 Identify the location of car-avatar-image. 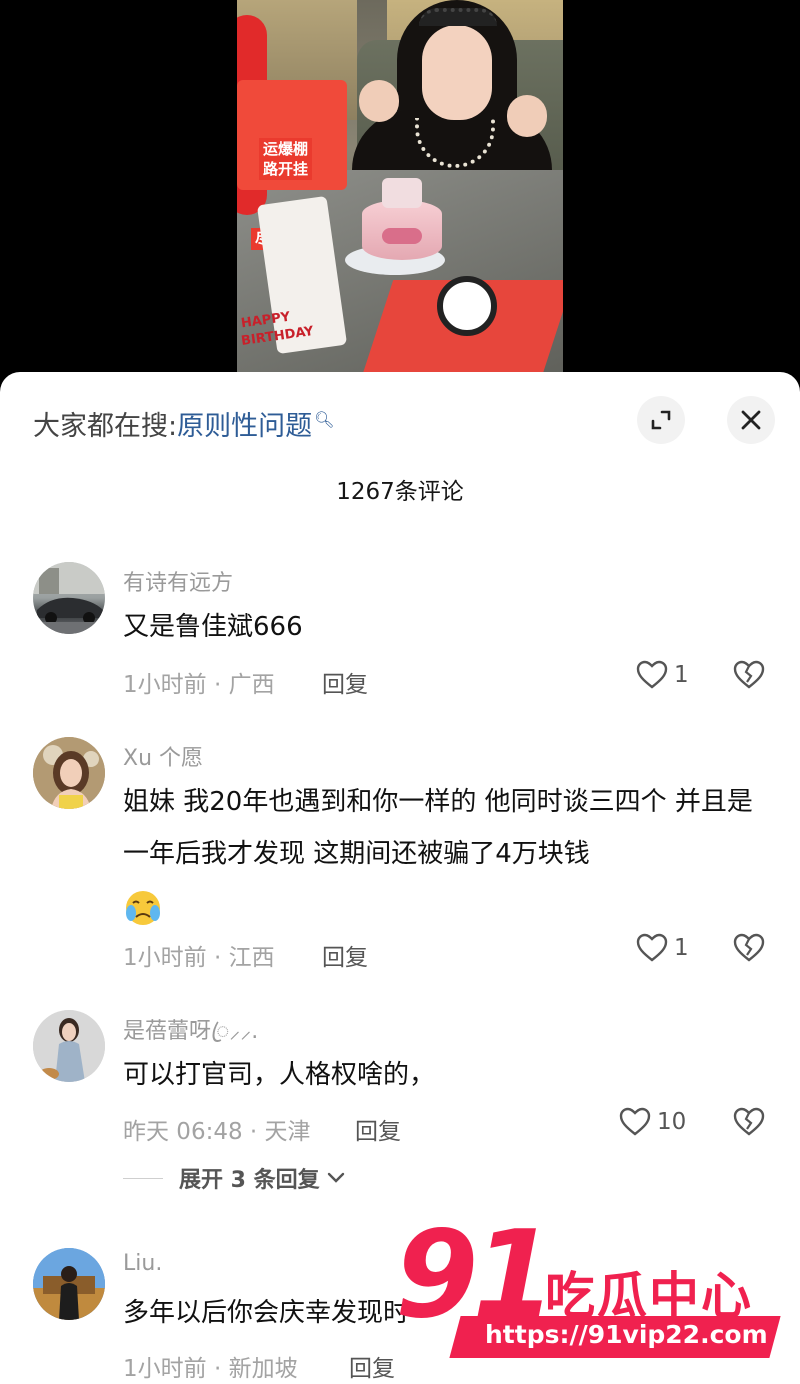
(69, 598).